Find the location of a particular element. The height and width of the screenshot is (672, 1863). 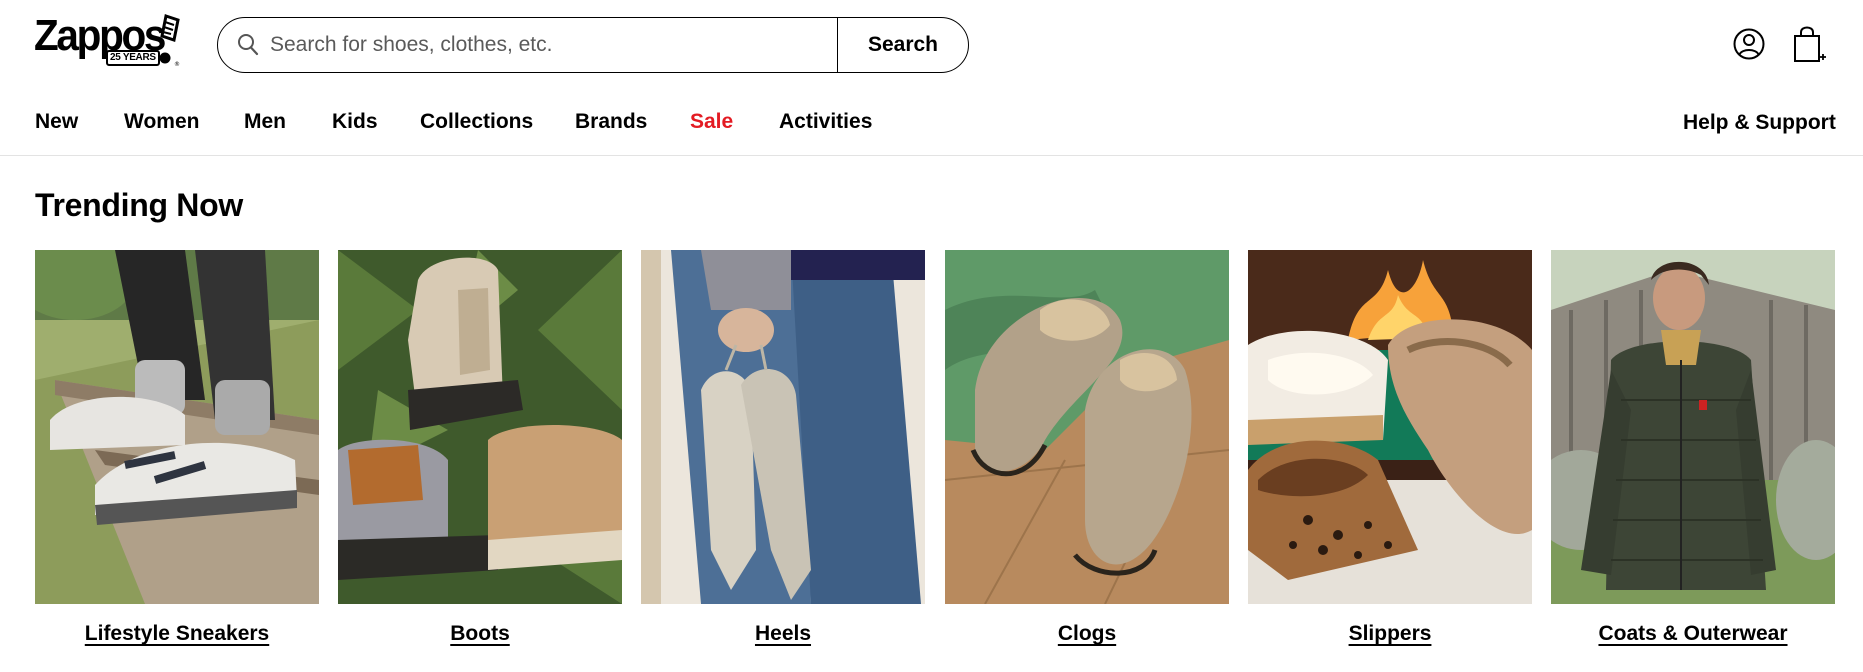

card-label: Lifestyle Sneakers is located at coordinates (177, 634).